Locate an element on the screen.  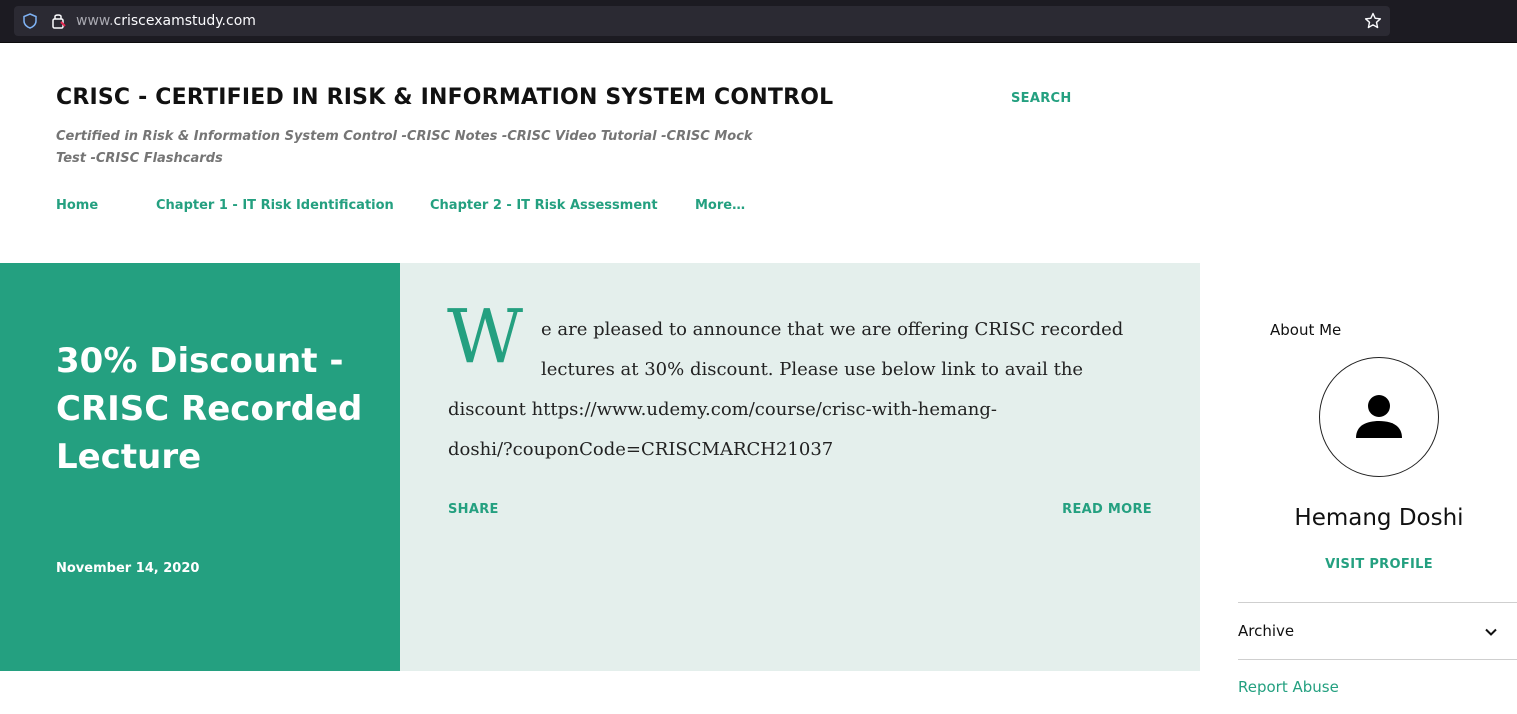
url-domain: criscexamstudy.com is located at coordinates (184, 21).